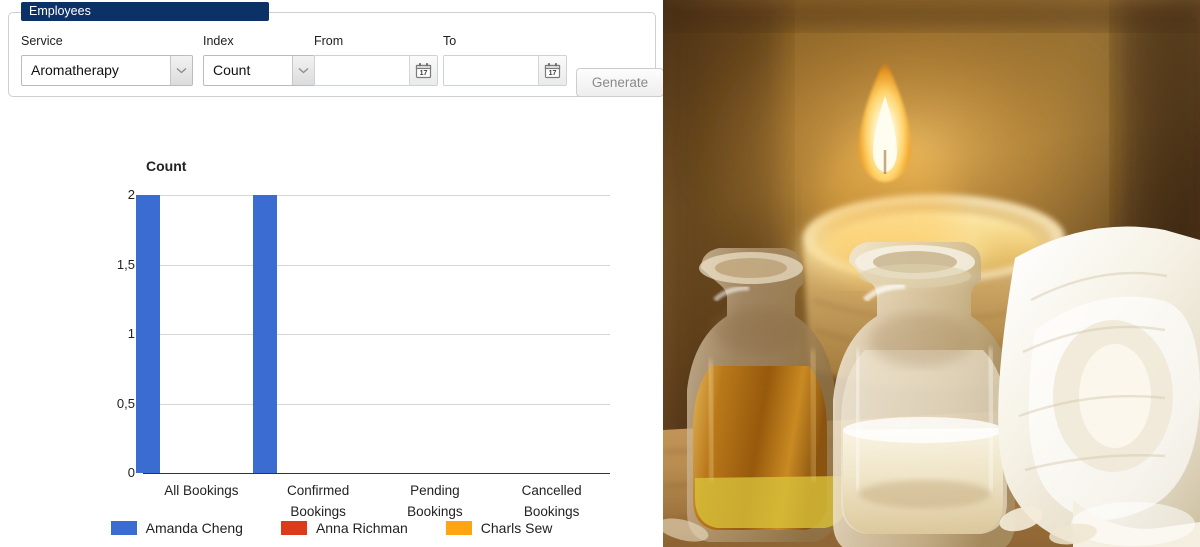 The height and width of the screenshot is (547, 1200). I want to click on chart-title: Count, so click(166, 166).